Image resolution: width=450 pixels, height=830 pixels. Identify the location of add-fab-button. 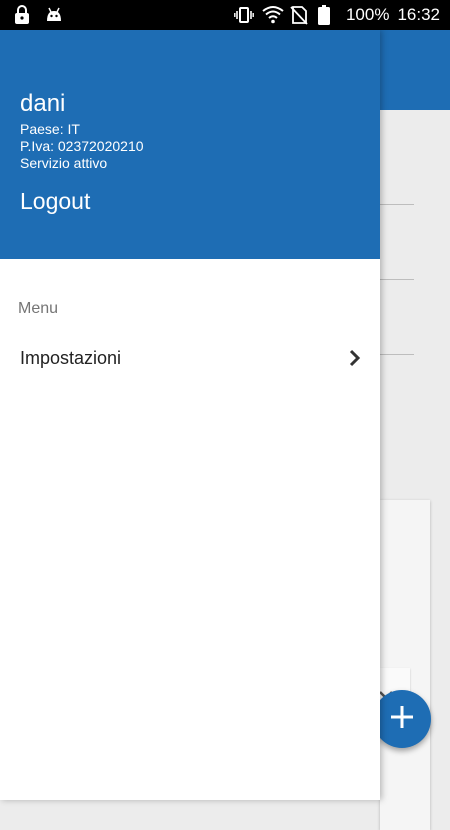
(402, 719).